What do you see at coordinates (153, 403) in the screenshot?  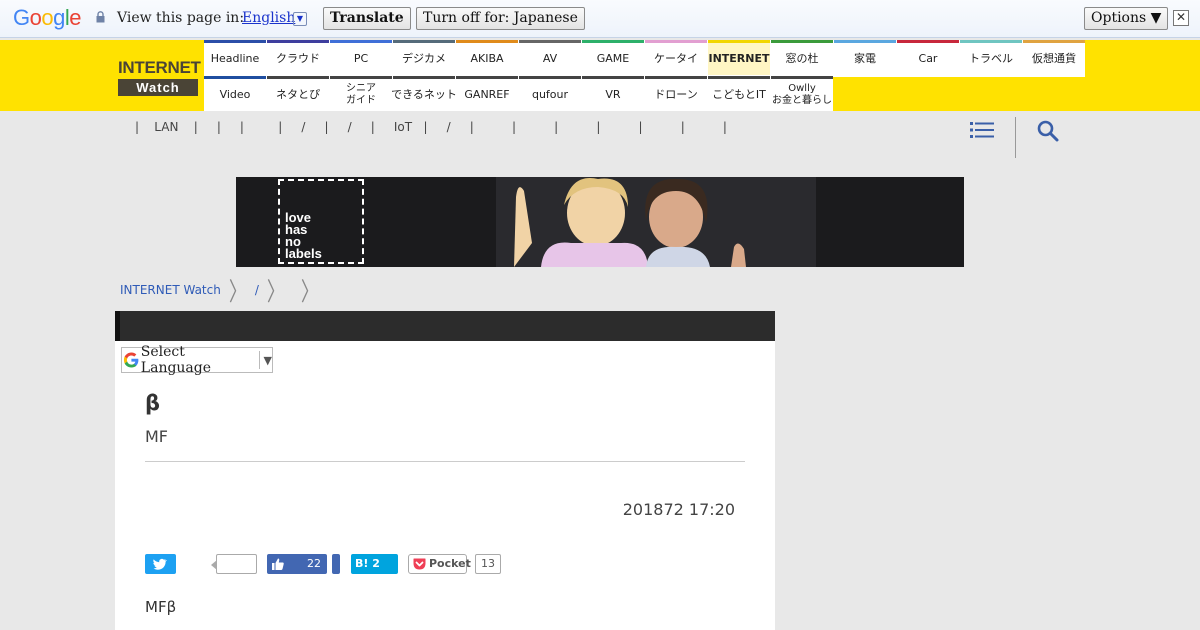 I see `article-title: β` at bounding box center [153, 403].